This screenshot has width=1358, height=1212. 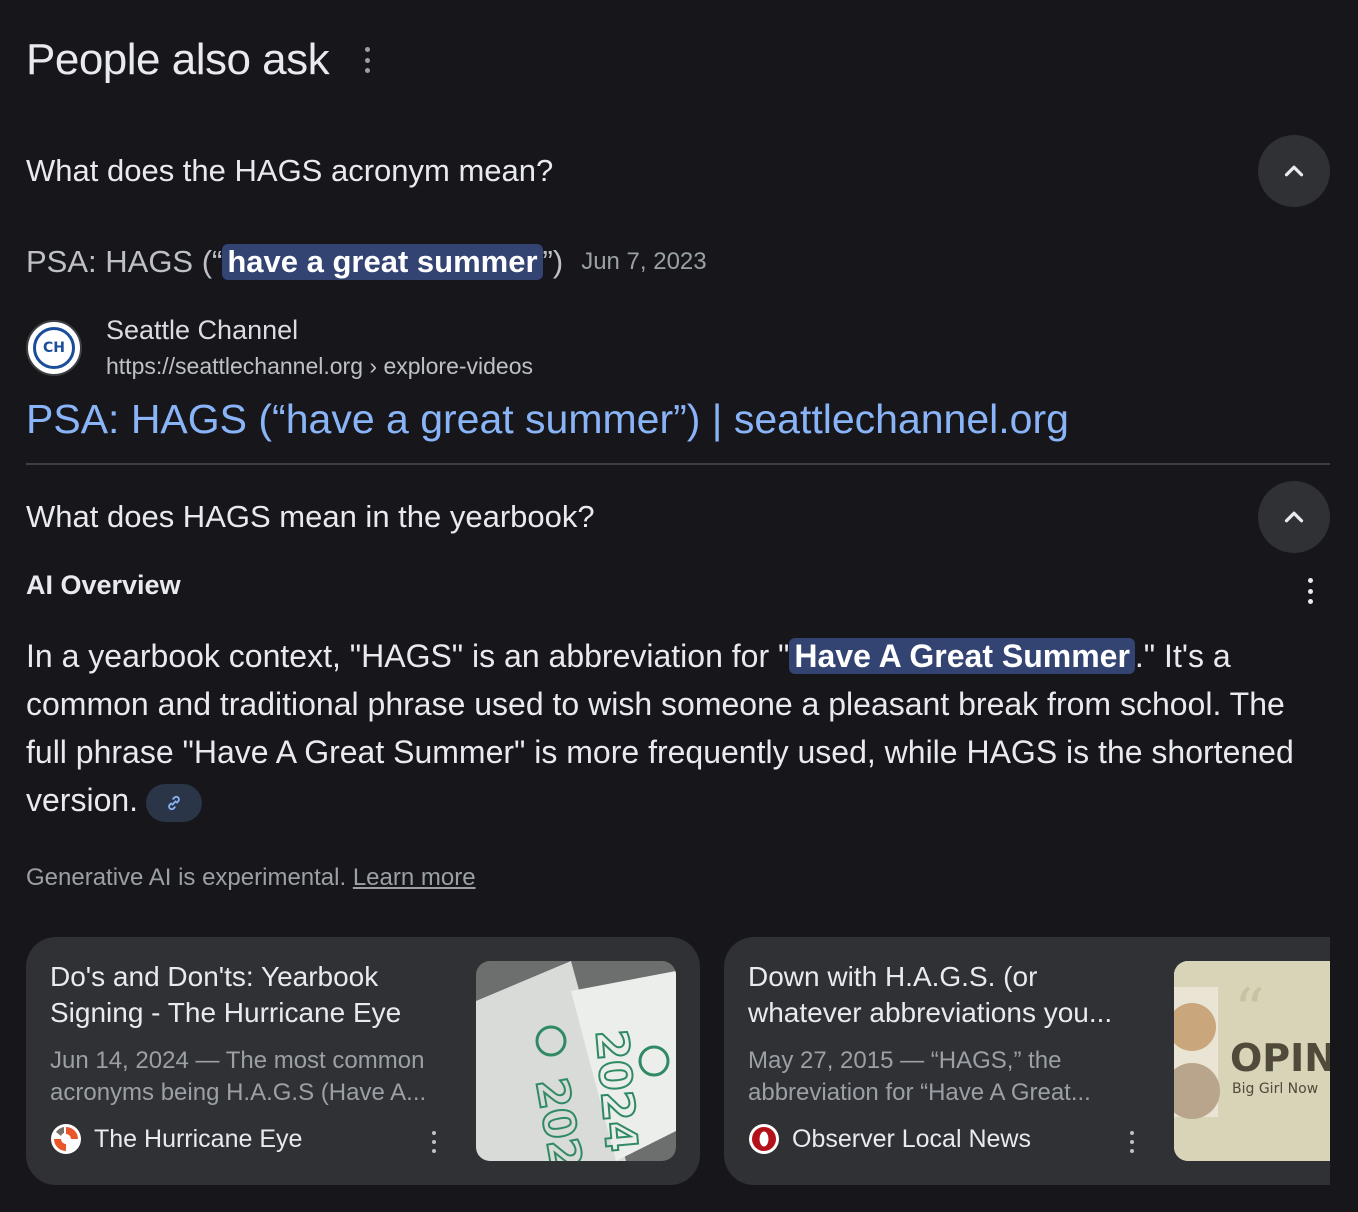 I want to click on card-source: Observer Local News, so click(x=889, y=1139).